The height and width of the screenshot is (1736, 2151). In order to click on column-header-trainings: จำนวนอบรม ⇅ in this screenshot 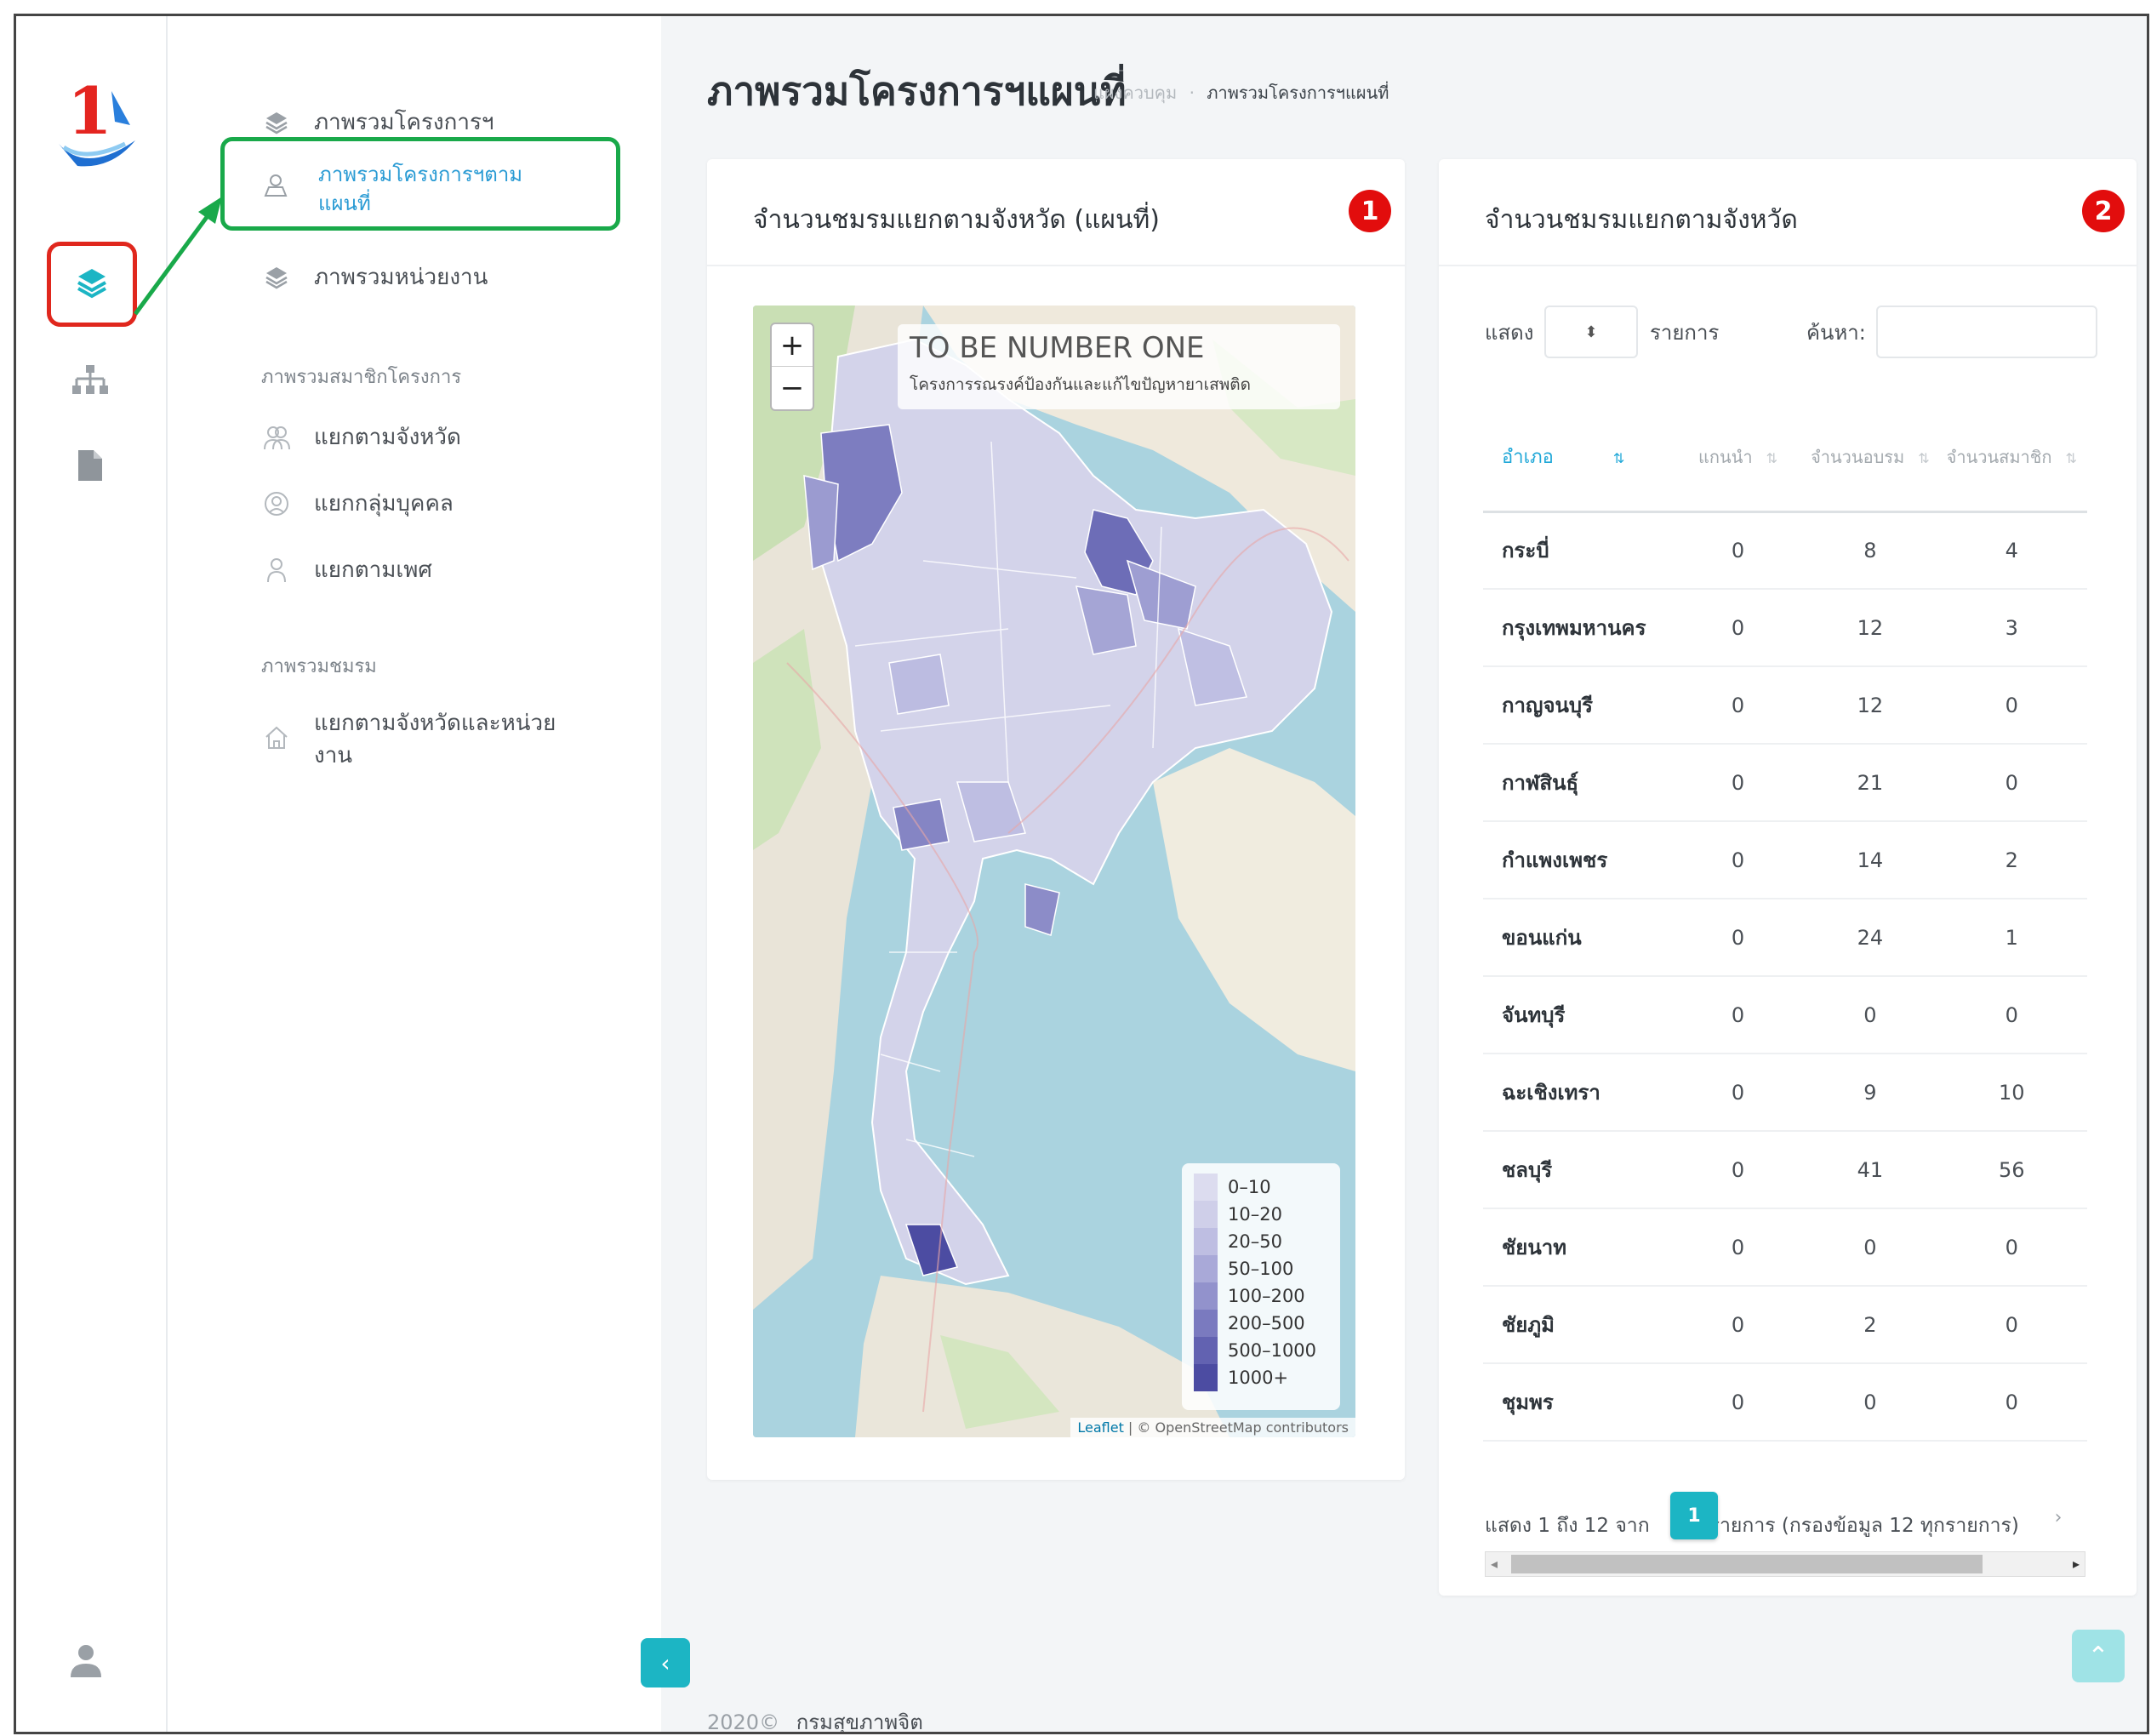, I will do `click(1871, 459)`.